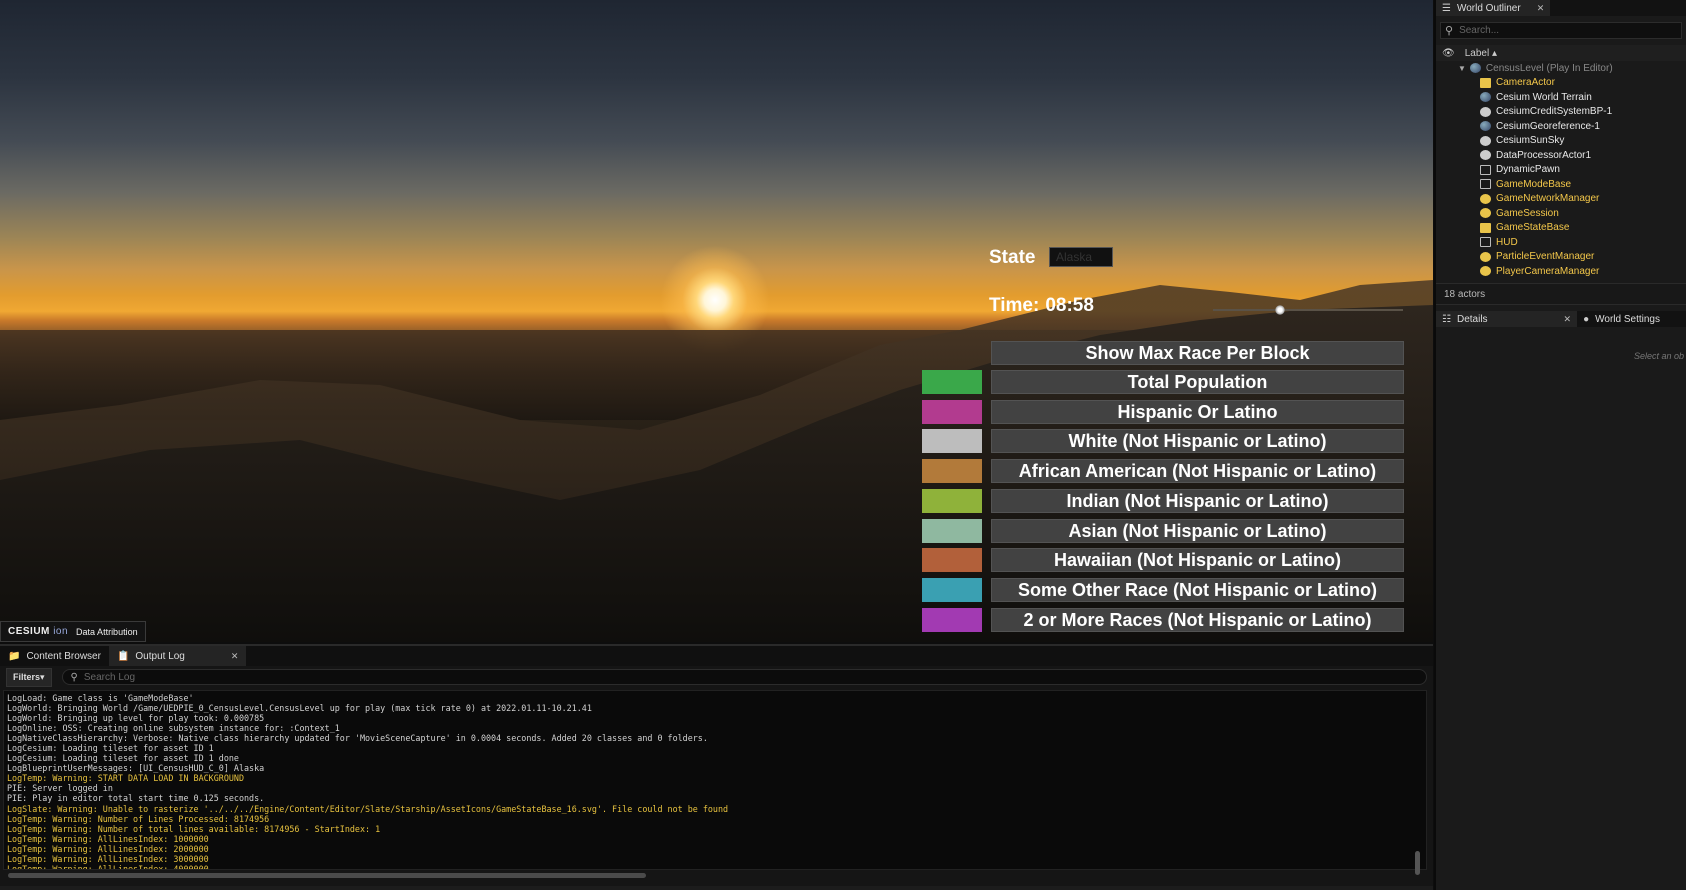 This screenshot has width=1686, height=890. What do you see at coordinates (73, 631) in the screenshot?
I see `cesium-attribution-badge: CESIUM ion Data Attribution` at bounding box center [73, 631].